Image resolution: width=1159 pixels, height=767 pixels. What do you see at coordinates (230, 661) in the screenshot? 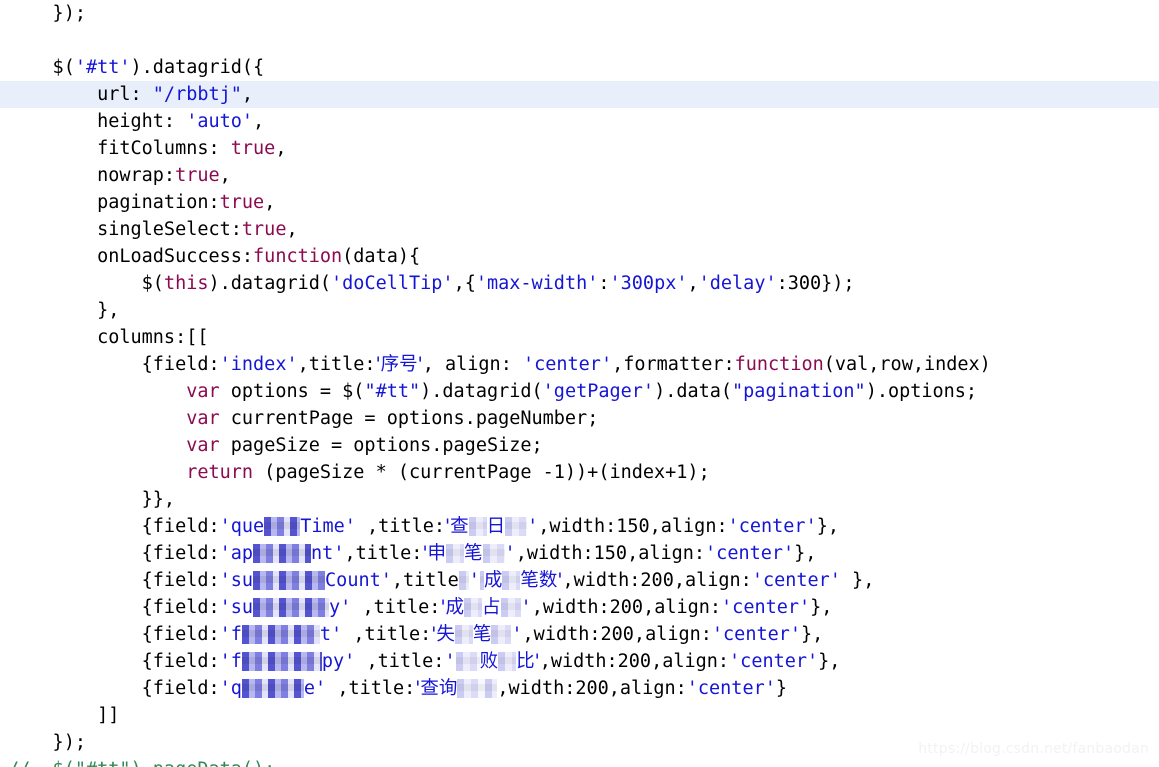
I see `code-token-str: 'f` at bounding box center [230, 661].